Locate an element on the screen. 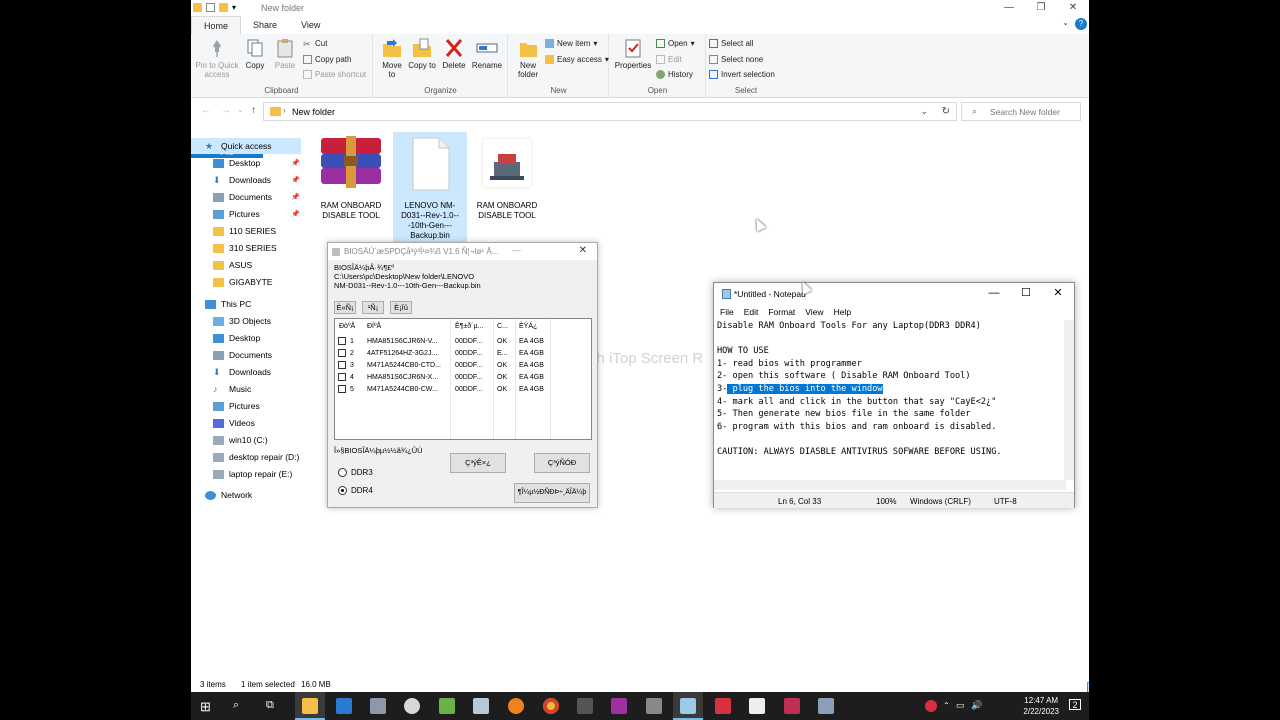 The width and height of the screenshot is (1280, 720). bios-tool-icon is located at coordinates (826, 706).